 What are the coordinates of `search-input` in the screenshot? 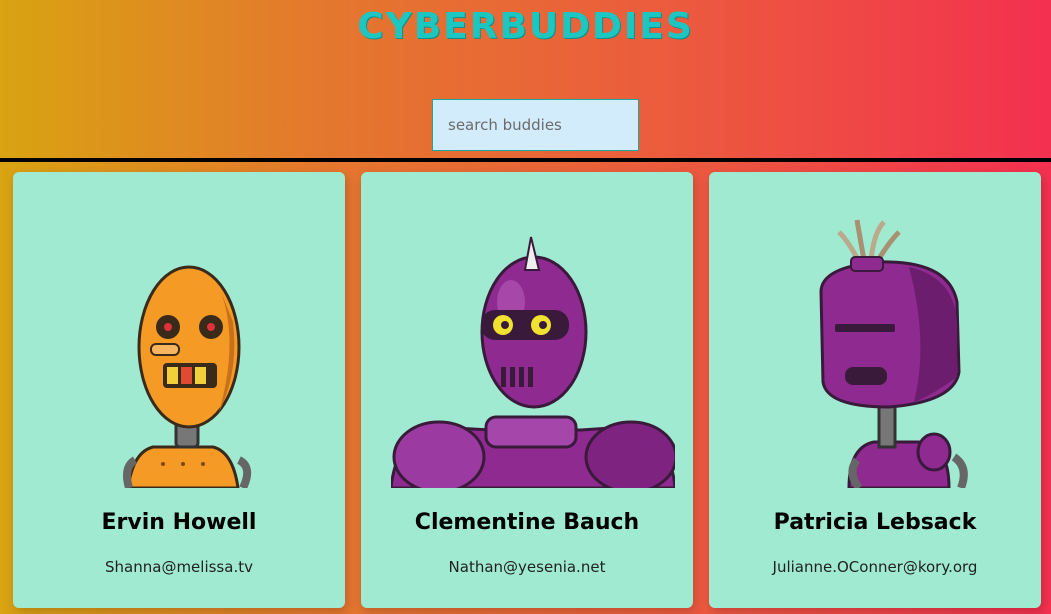 It's located at (535, 125).